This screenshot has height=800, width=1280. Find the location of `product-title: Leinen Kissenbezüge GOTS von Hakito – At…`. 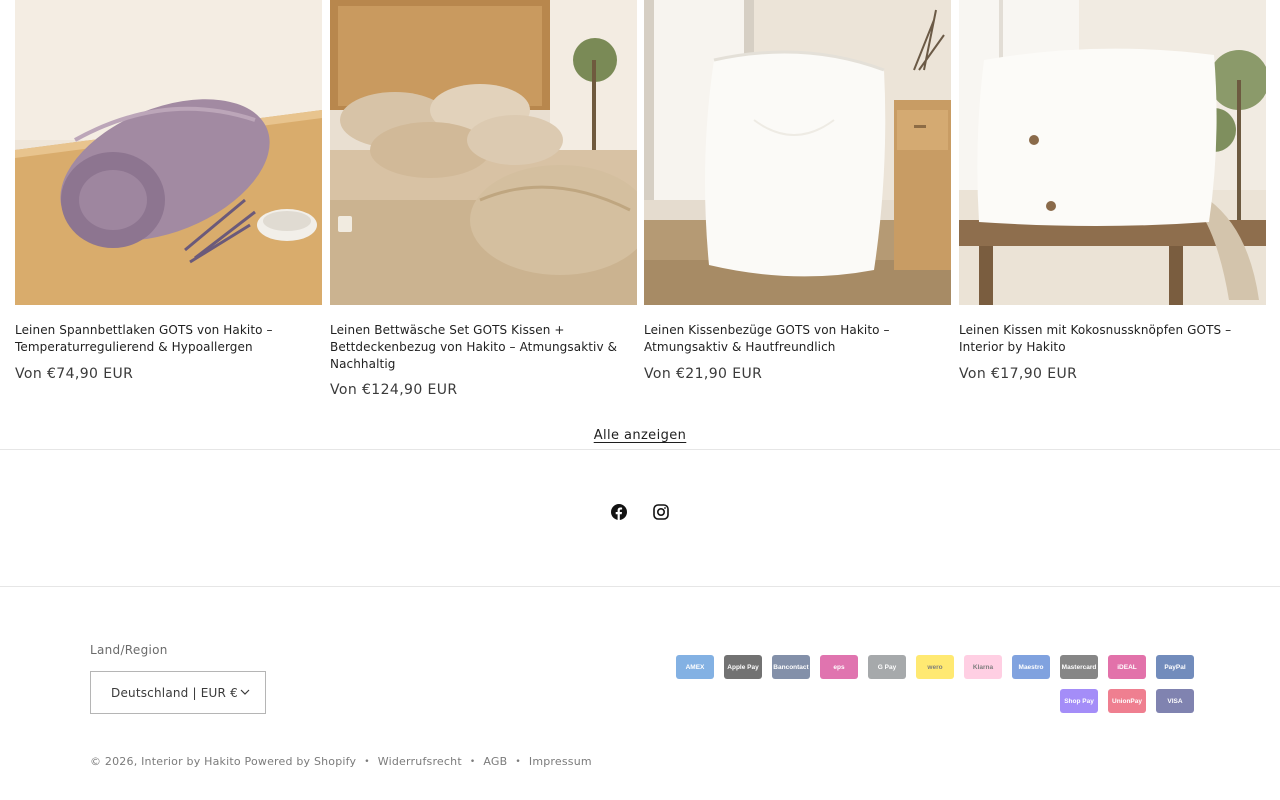

product-title: Leinen Kissenbezüge GOTS von Hakito – At… is located at coordinates (797, 339).